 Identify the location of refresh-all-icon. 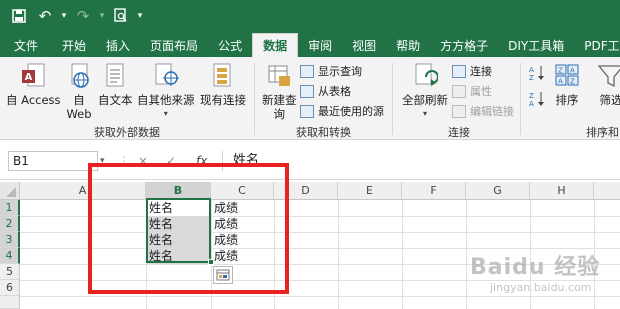
(425, 76).